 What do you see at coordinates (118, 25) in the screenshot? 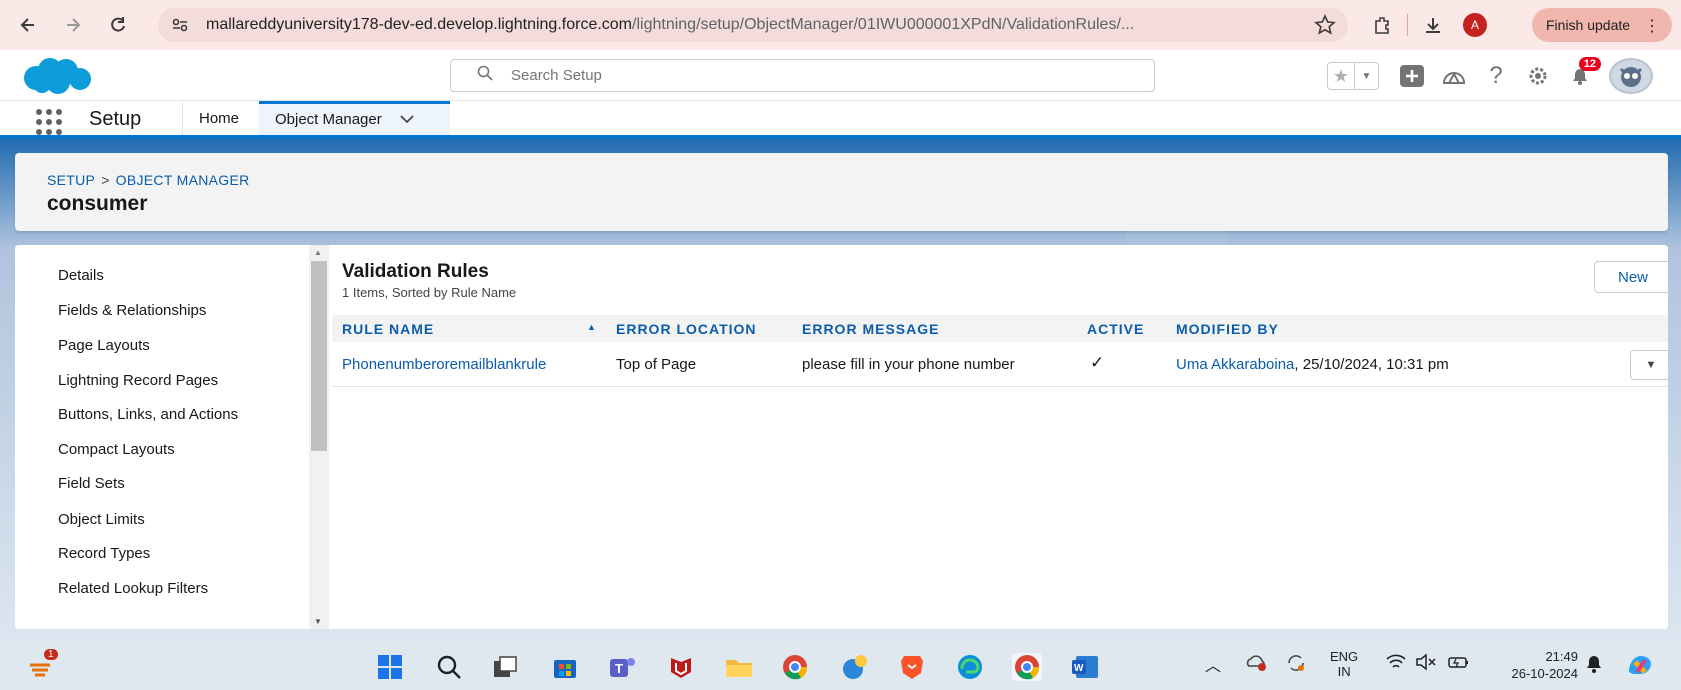
I see `reload-icon` at bounding box center [118, 25].